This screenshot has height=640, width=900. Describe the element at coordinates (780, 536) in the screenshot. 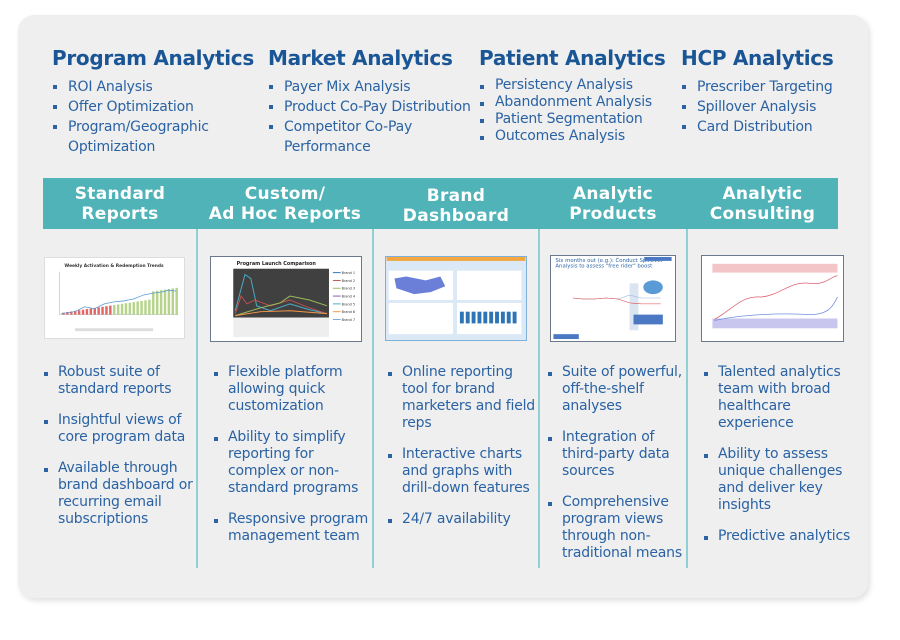

I see `list-item: Predictive analytics` at that location.